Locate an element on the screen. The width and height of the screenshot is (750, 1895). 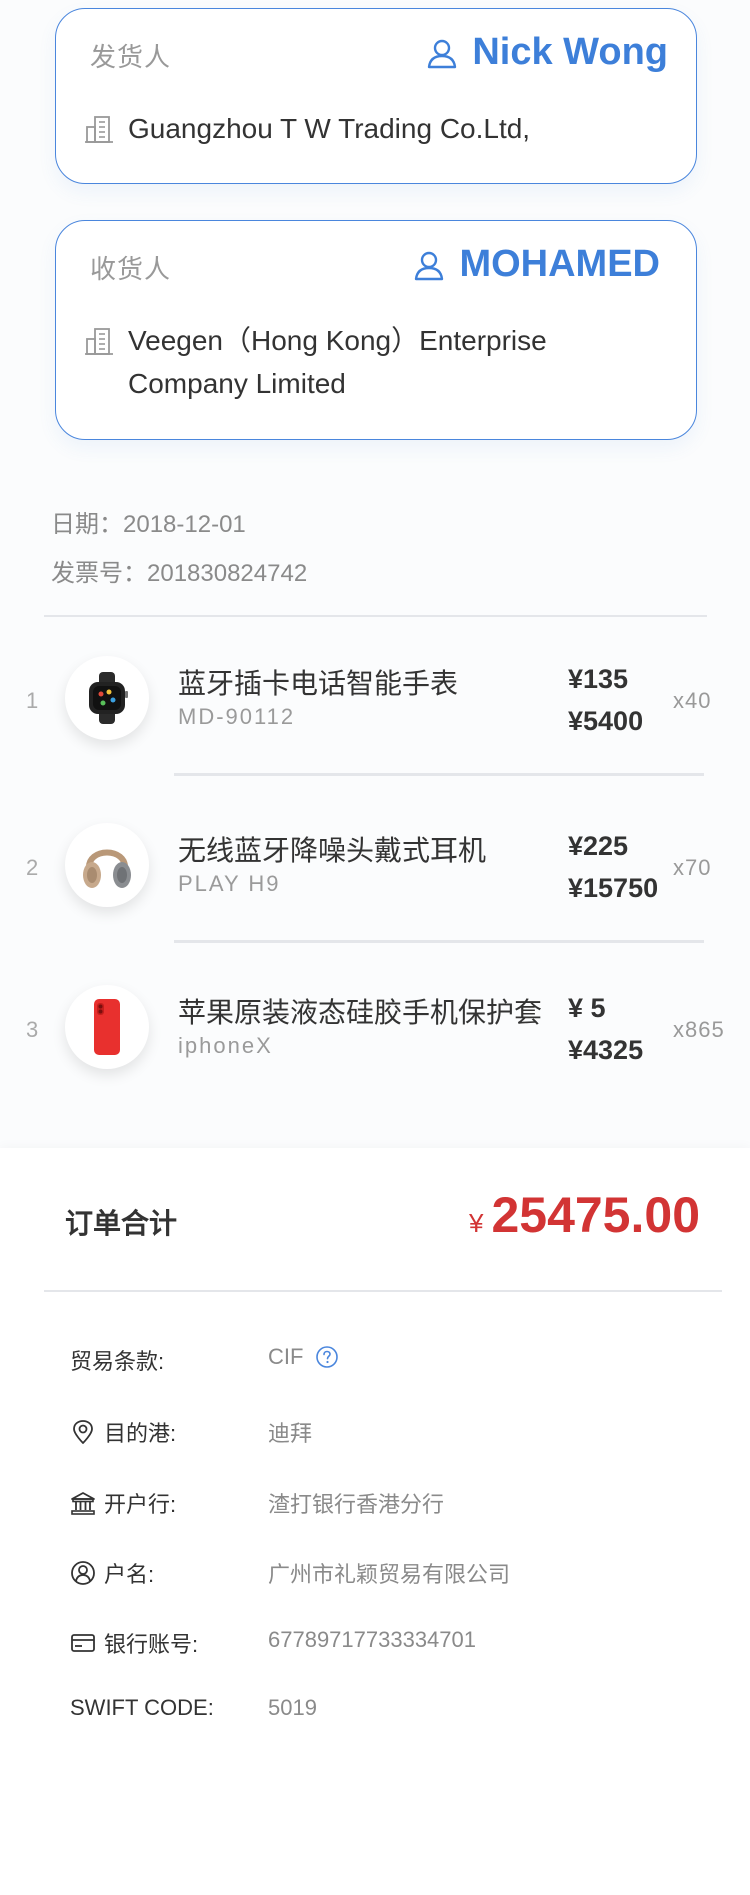
list-item: 3 苹果原装液态硅胶手机保护套 iphoneX ¥ 5 ¥4325 x865 is located at coordinates (375, 1042).